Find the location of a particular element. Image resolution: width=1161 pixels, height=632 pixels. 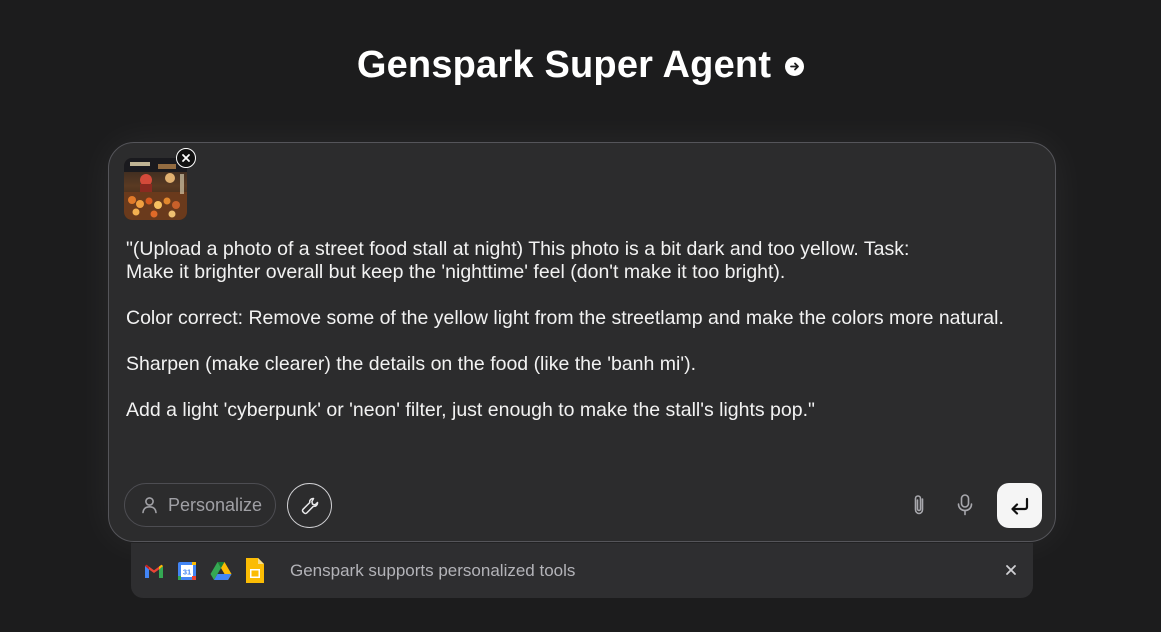

microphone-icon is located at coordinates (965, 505).